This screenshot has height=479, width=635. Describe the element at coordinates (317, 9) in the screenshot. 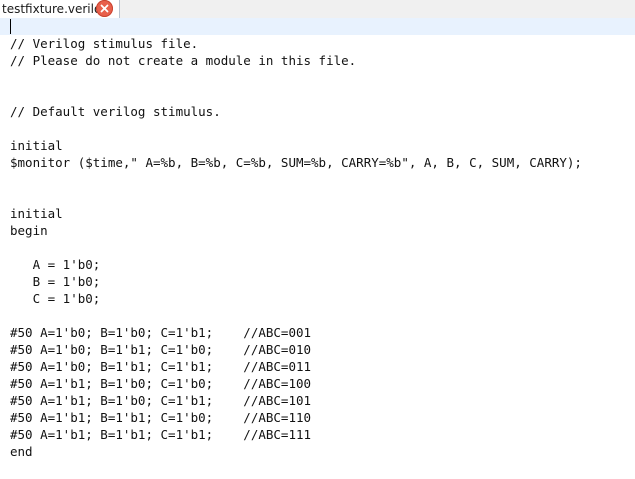

I see `tab-bar: testfixture.verilog` at that location.